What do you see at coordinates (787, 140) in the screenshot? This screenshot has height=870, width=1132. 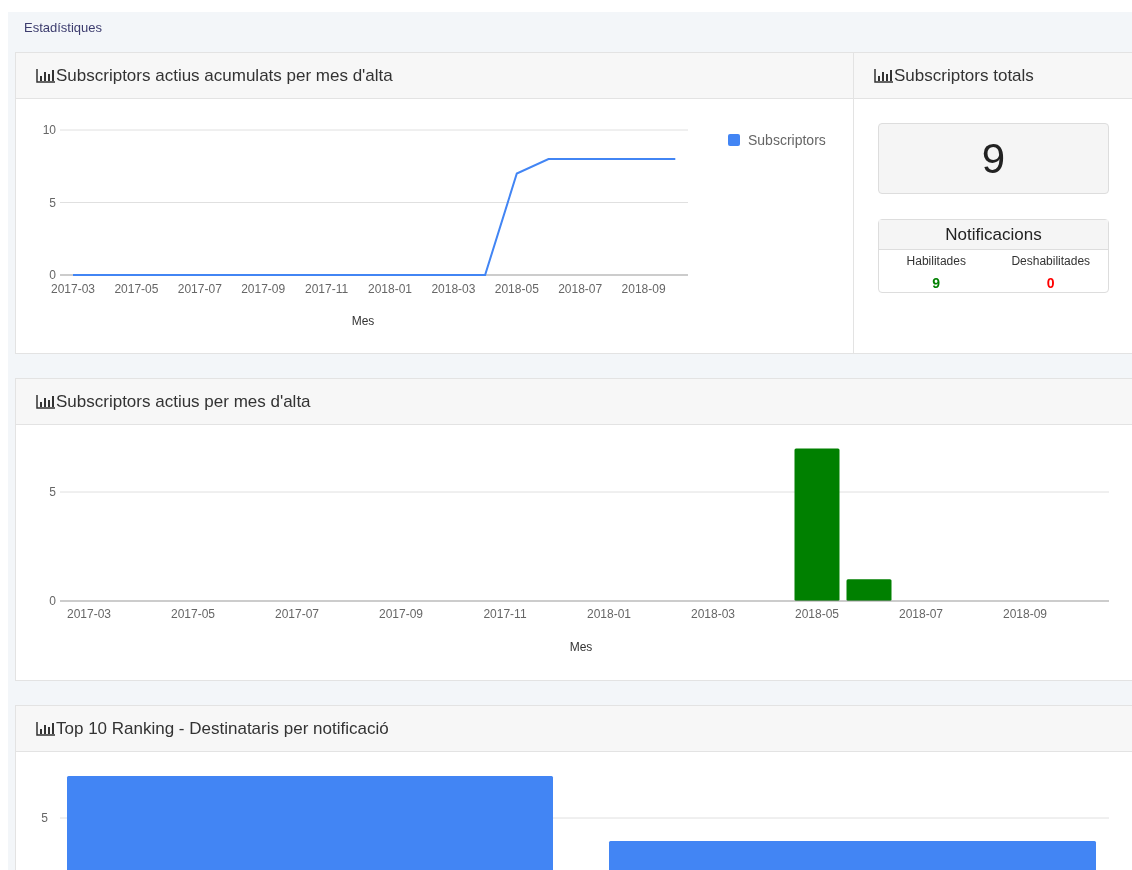 I see `legend-label: Subscriptors` at bounding box center [787, 140].